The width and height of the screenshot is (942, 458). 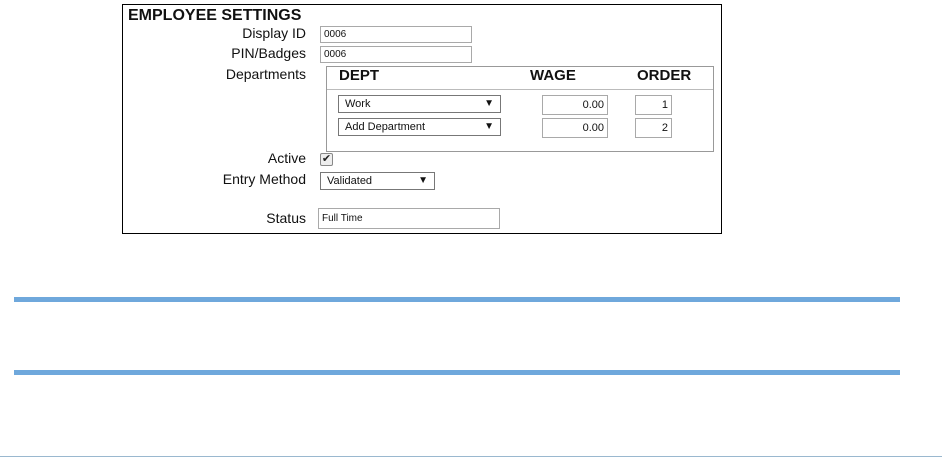 What do you see at coordinates (653, 128) in the screenshot?
I see `order-input-row-2: 2` at bounding box center [653, 128].